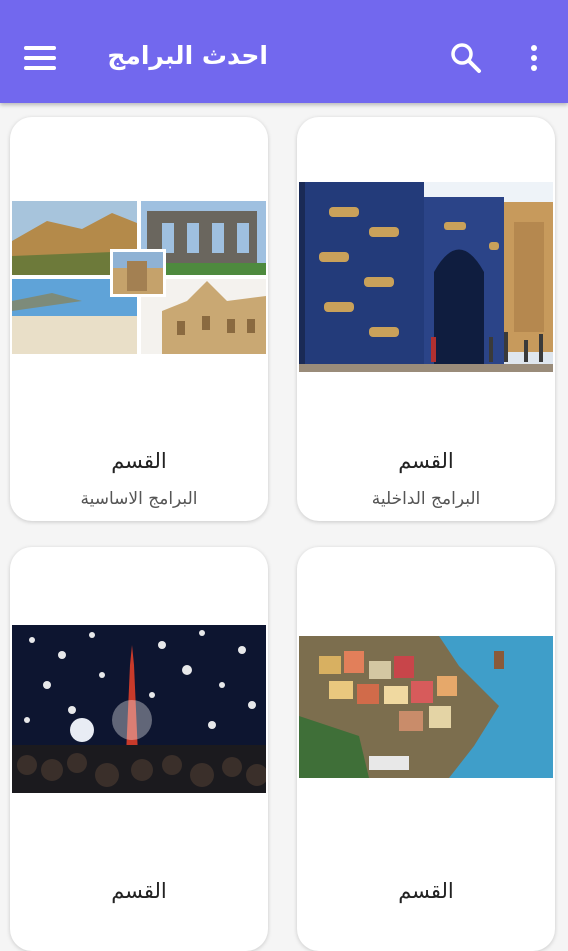  What do you see at coordinates (426, 707) in the screenshot?
I see `cinque-terre-photo` at bounding box center [426, 707].